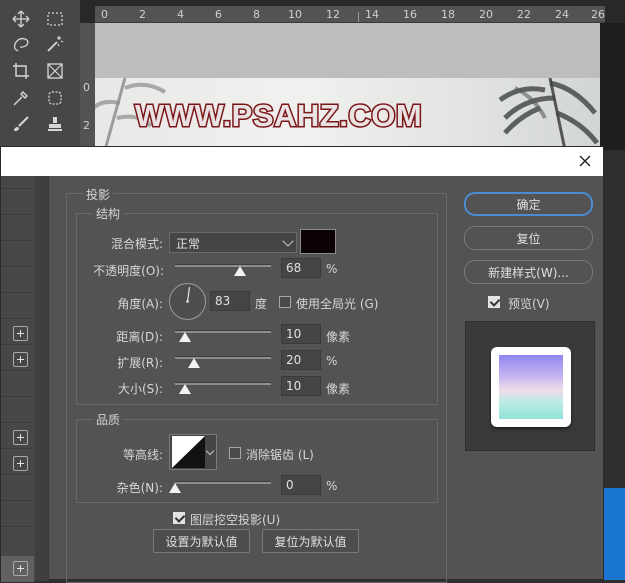  I want to click on contour-picker, so click(193, 452).